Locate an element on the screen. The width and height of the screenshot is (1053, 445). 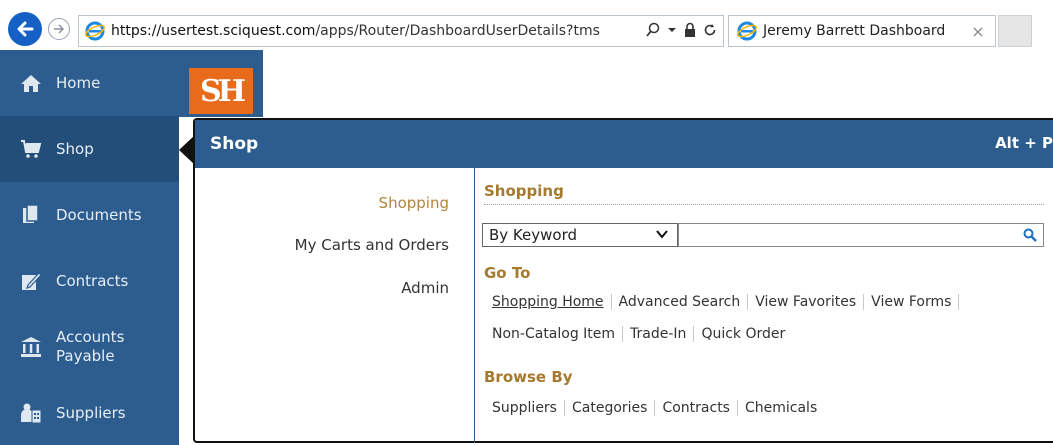
heading-divider is located at coordinates (764, 204).